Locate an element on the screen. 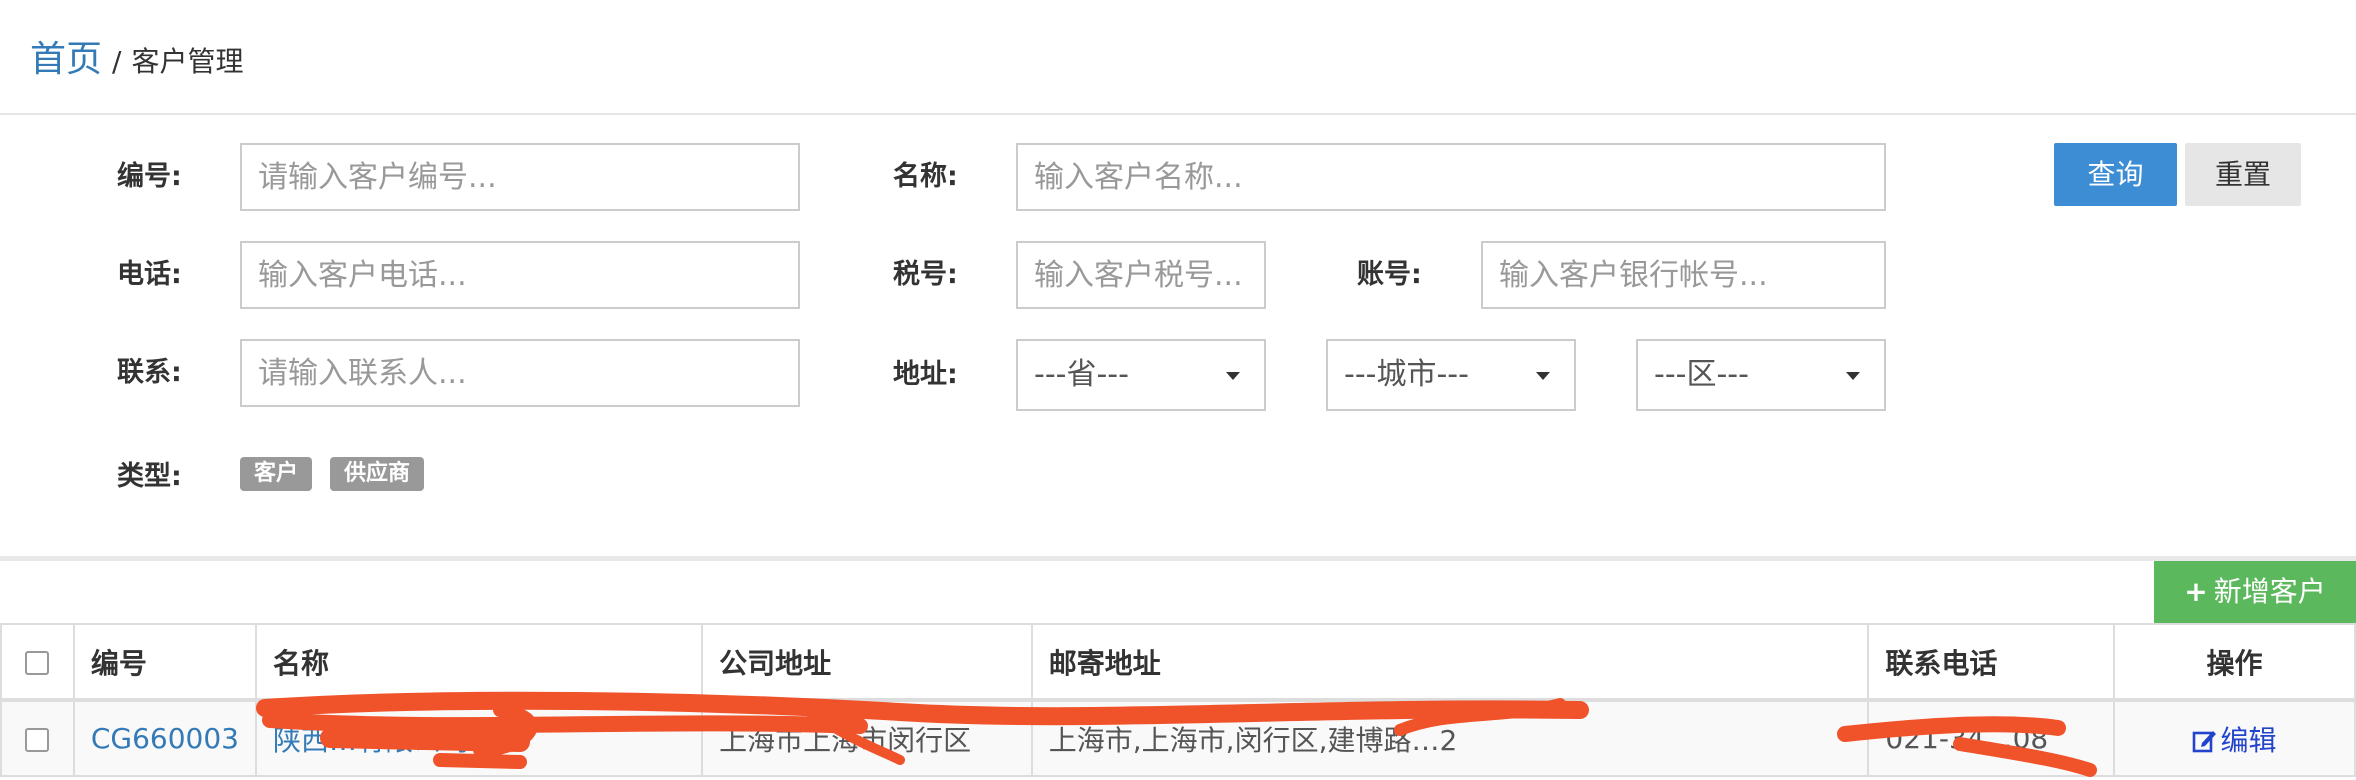 This screenshot has width=2356, height=780. table-header-row: 编号 名称 公司地址 邮寄地址 联系电话 操作 is located at coordinates (1178, 662).